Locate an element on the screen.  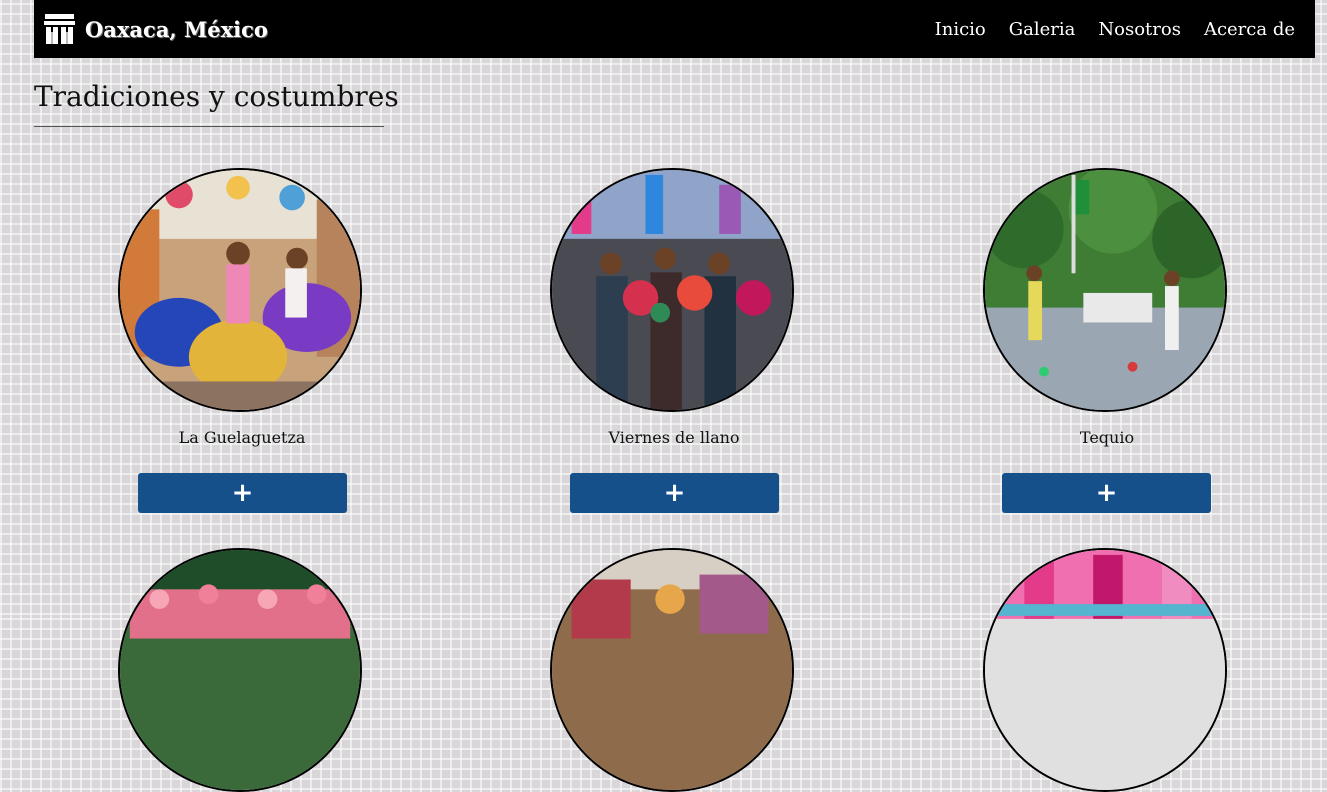
tequio-more-button: + is located at coordinates (1106, 493).